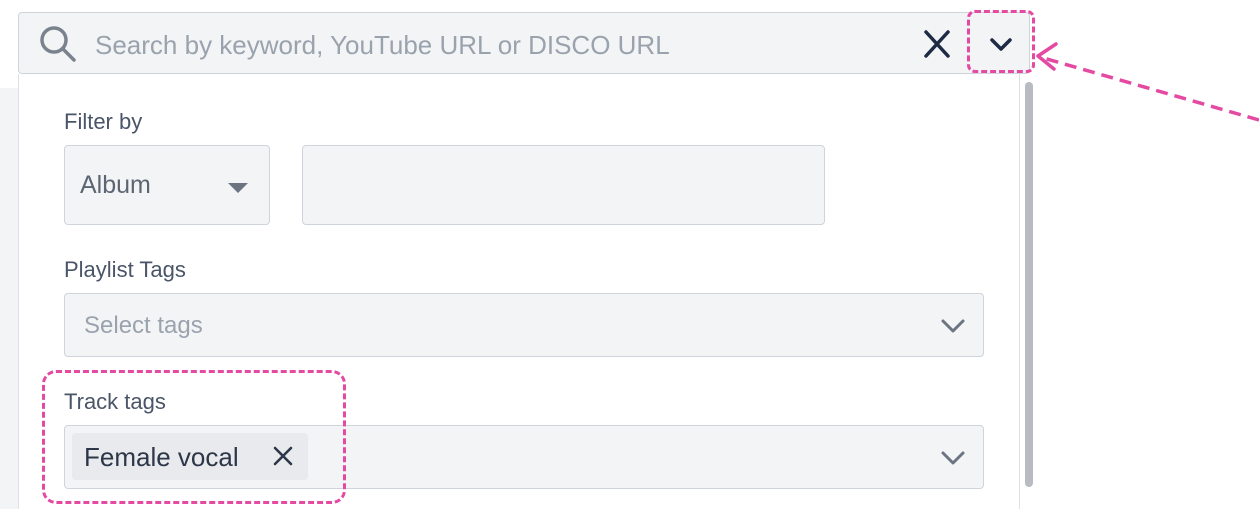  I want to click on clear-search-button, so click(937, 45).